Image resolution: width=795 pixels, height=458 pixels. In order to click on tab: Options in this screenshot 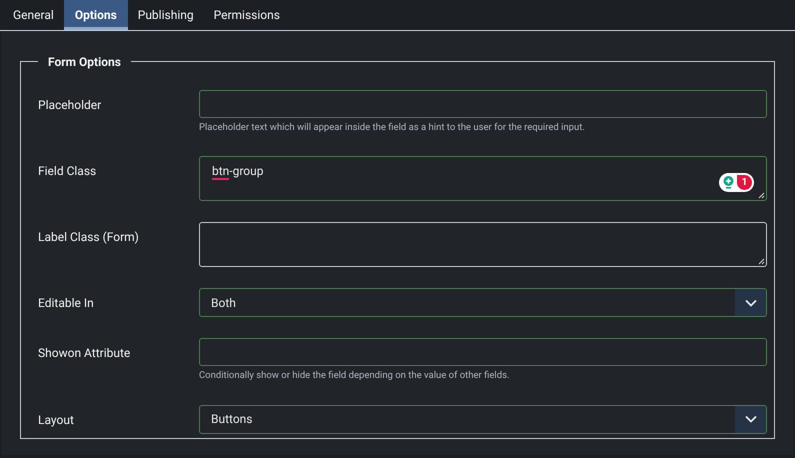, I will do `click(96, 15)`.